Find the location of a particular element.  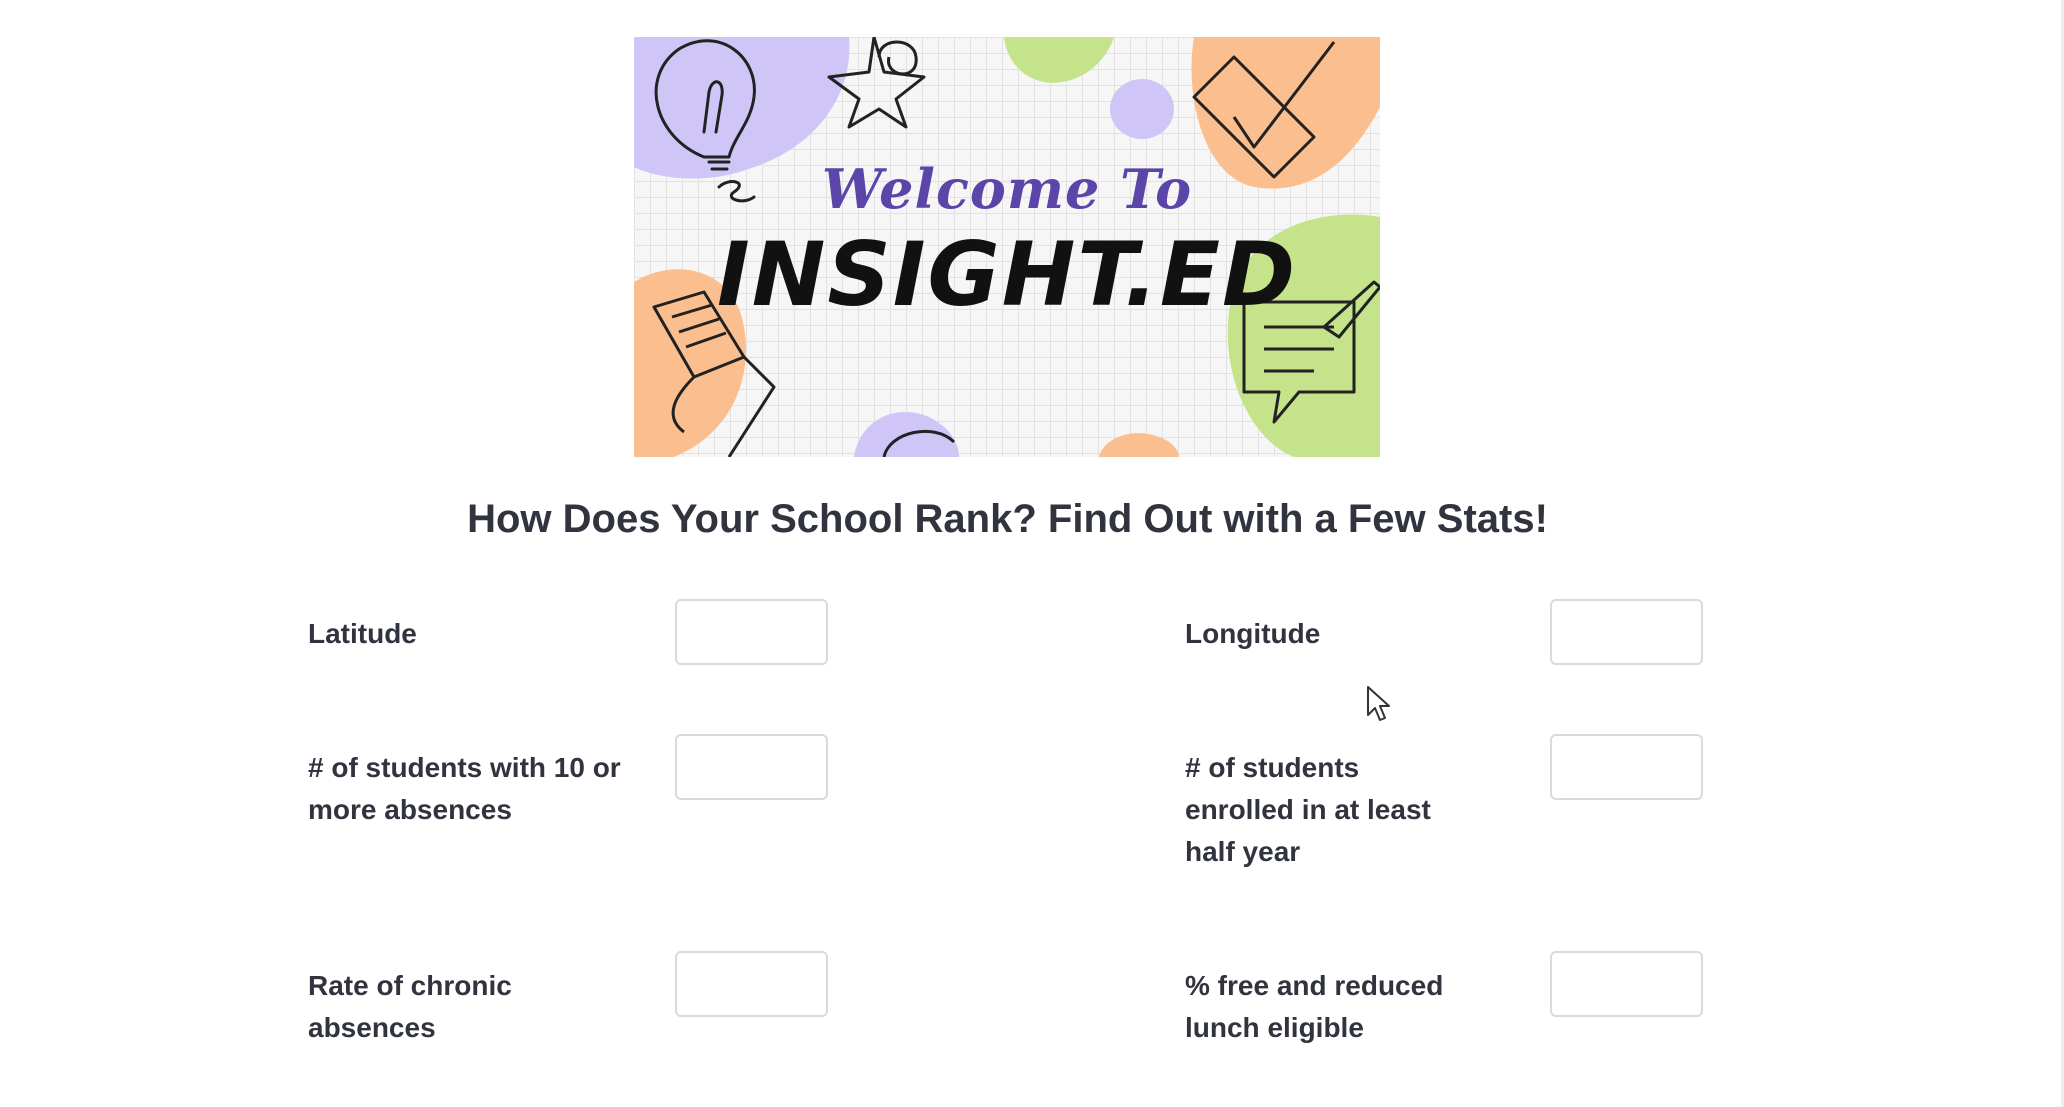

mouse-cursor-icon is located at coordinates (1378, 703).